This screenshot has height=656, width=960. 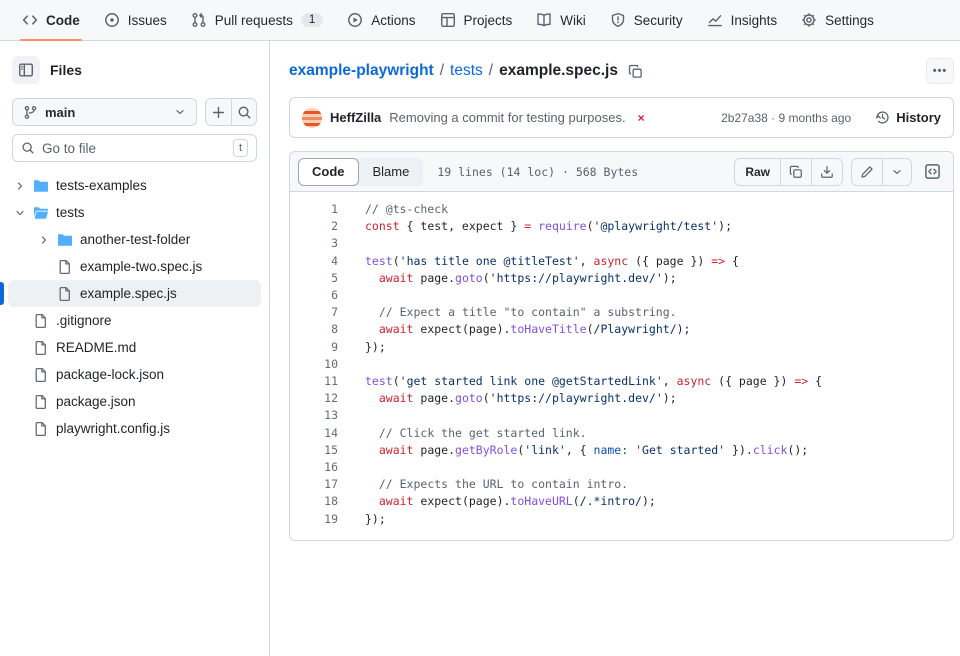 I want to click on tab-settings: Settings, so click(x=837, y=20).